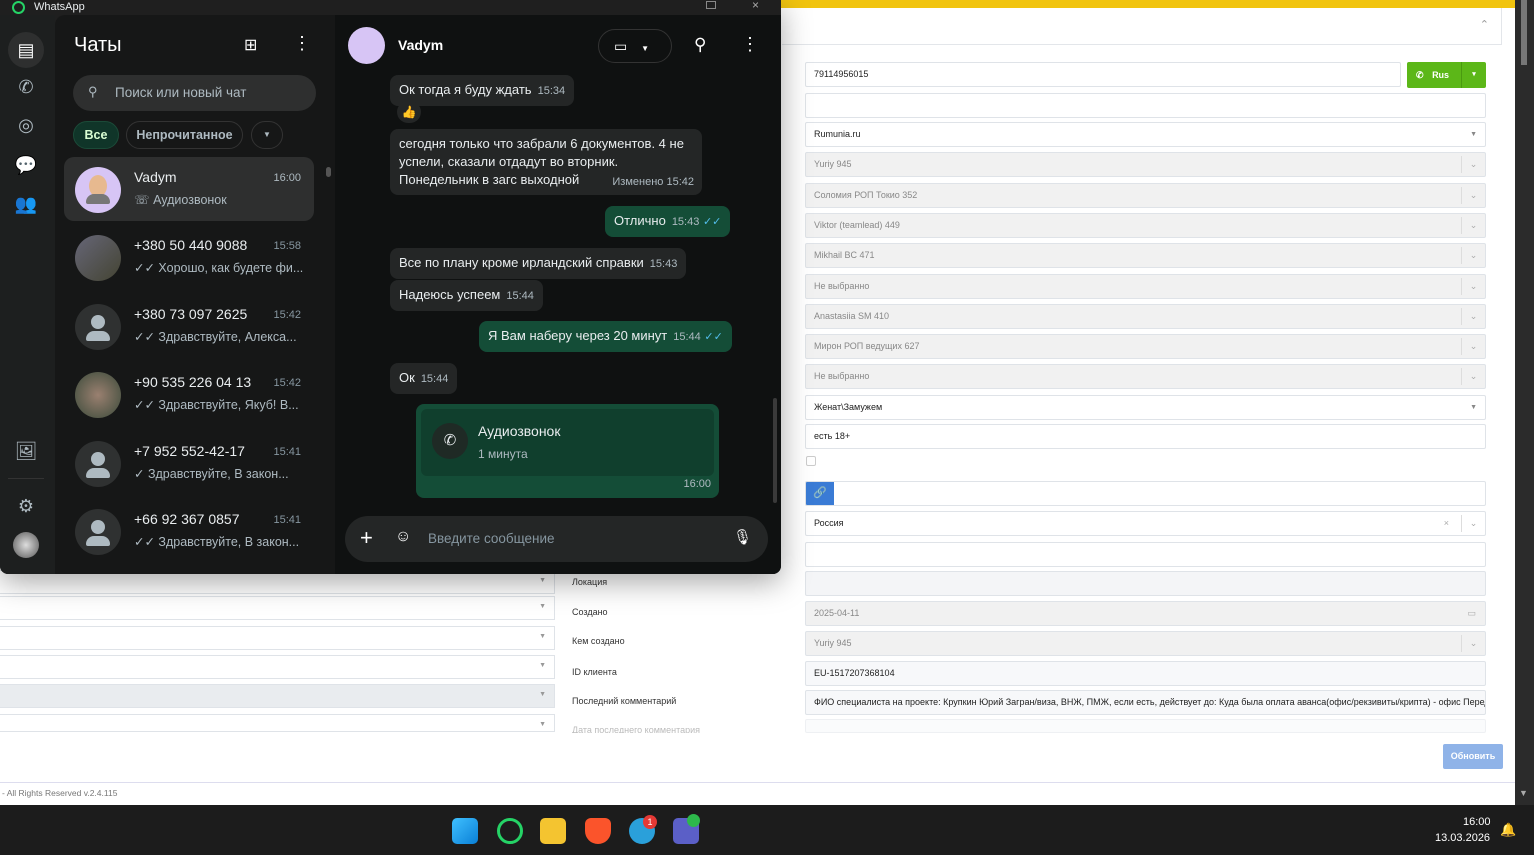 The height and width of the screenshot is (855, 1534). I want to click on page-scrollbar: ▼, so click(1524, 402).